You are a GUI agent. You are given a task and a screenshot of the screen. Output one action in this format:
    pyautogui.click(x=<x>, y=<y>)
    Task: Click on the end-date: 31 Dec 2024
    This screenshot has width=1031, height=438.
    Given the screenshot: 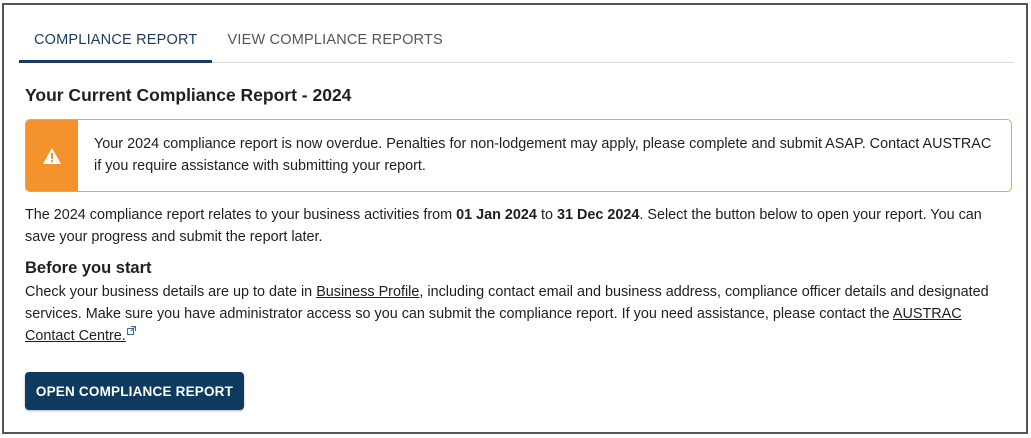 What is the action you would take?
    pyautogui.click(x=598, y=215)
    